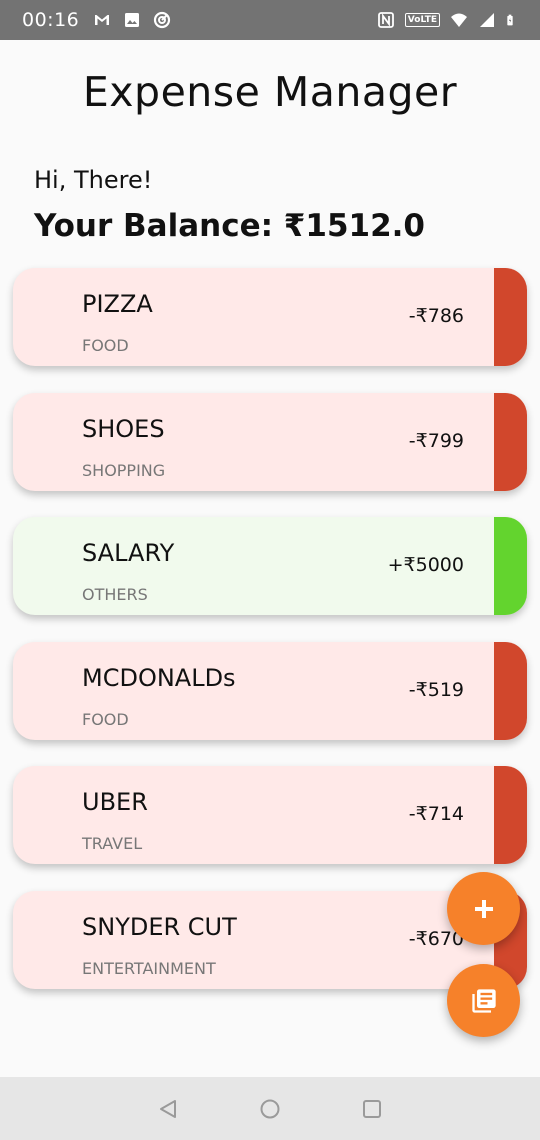  Describe the element at coordinates (159, 926) in the screenshot. I see `transaction-name: SNYDER CUT` at that location.